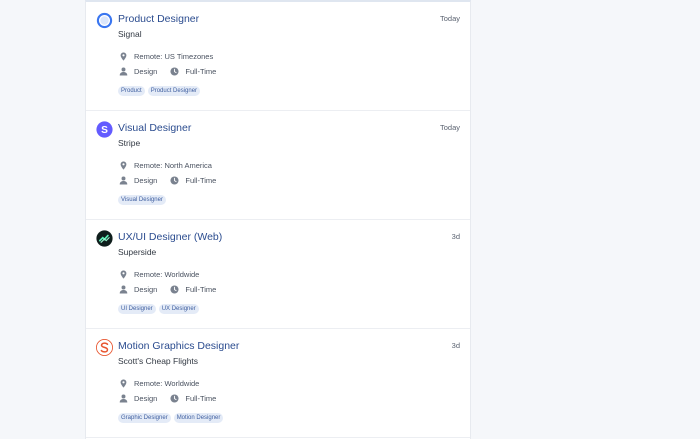 The width and height of the screenshot is (700, 439). I want to click on company-name: Signal, so click(130, 34).